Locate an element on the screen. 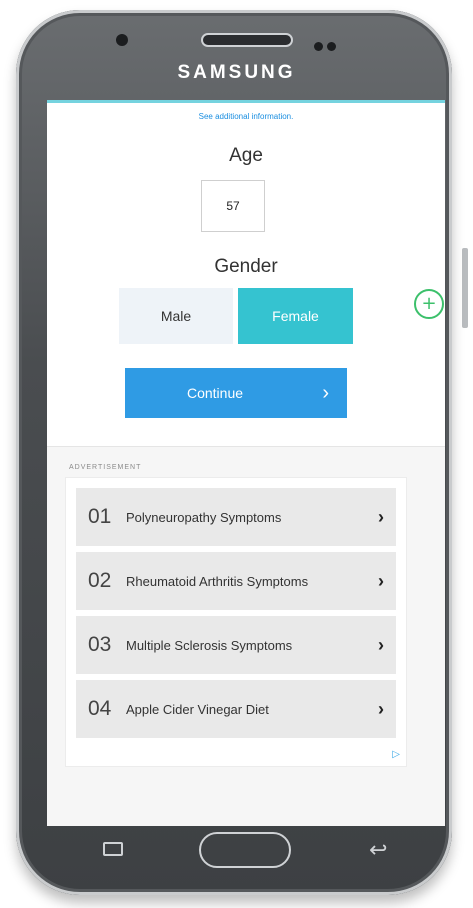 This screenshot has width=473, height=908. home-button-icon is located at coordinates (245, 850).